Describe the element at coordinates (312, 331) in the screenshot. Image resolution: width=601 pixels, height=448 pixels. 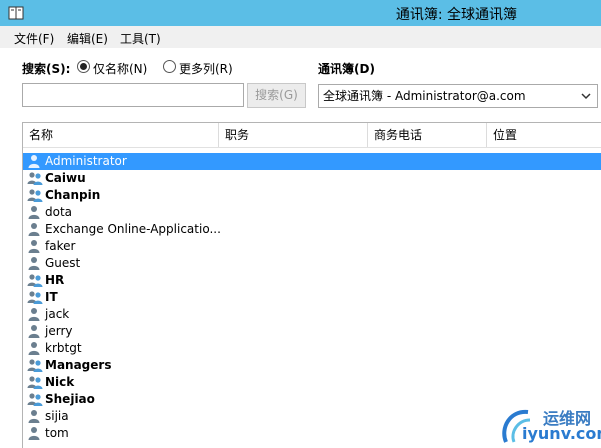
I see `list-item: jerry` at that location.